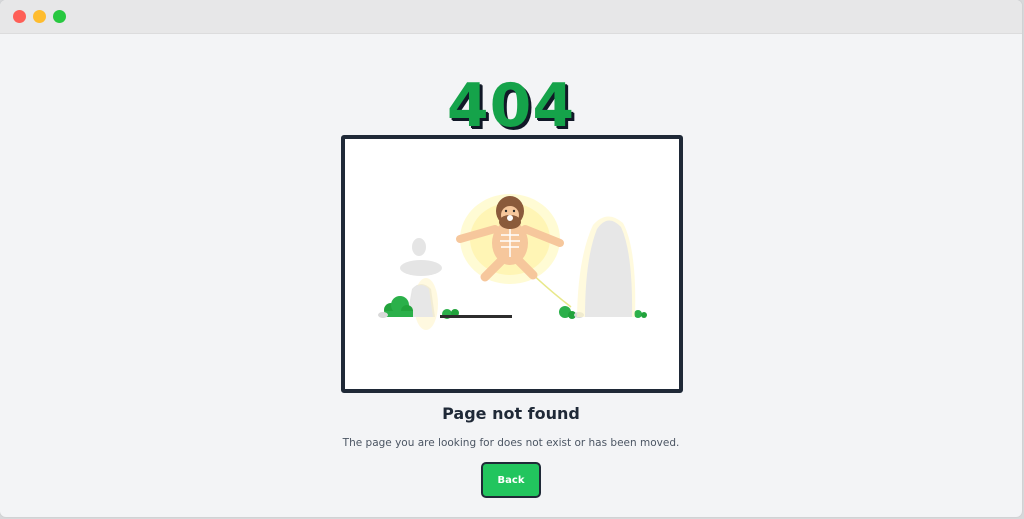  What do you see at coordinates (39, 16) in the screenshot?
I see `minimize-window-button` at bounding box center [39, 16].